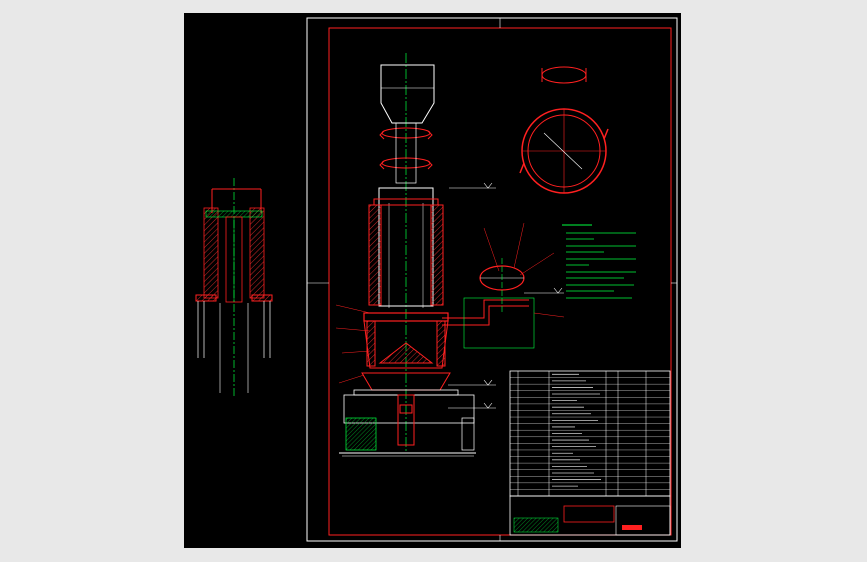  Describe the element at coordinates (590, 433) in the screenshot. I see `parts-list-table` at that location.